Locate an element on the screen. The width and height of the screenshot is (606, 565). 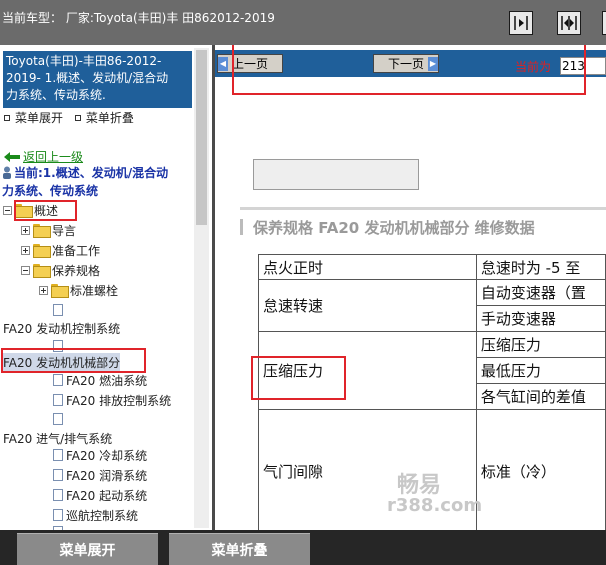
tree-item-fuel-system: FA20 燃油系统 is located at coordinates (100, 380).